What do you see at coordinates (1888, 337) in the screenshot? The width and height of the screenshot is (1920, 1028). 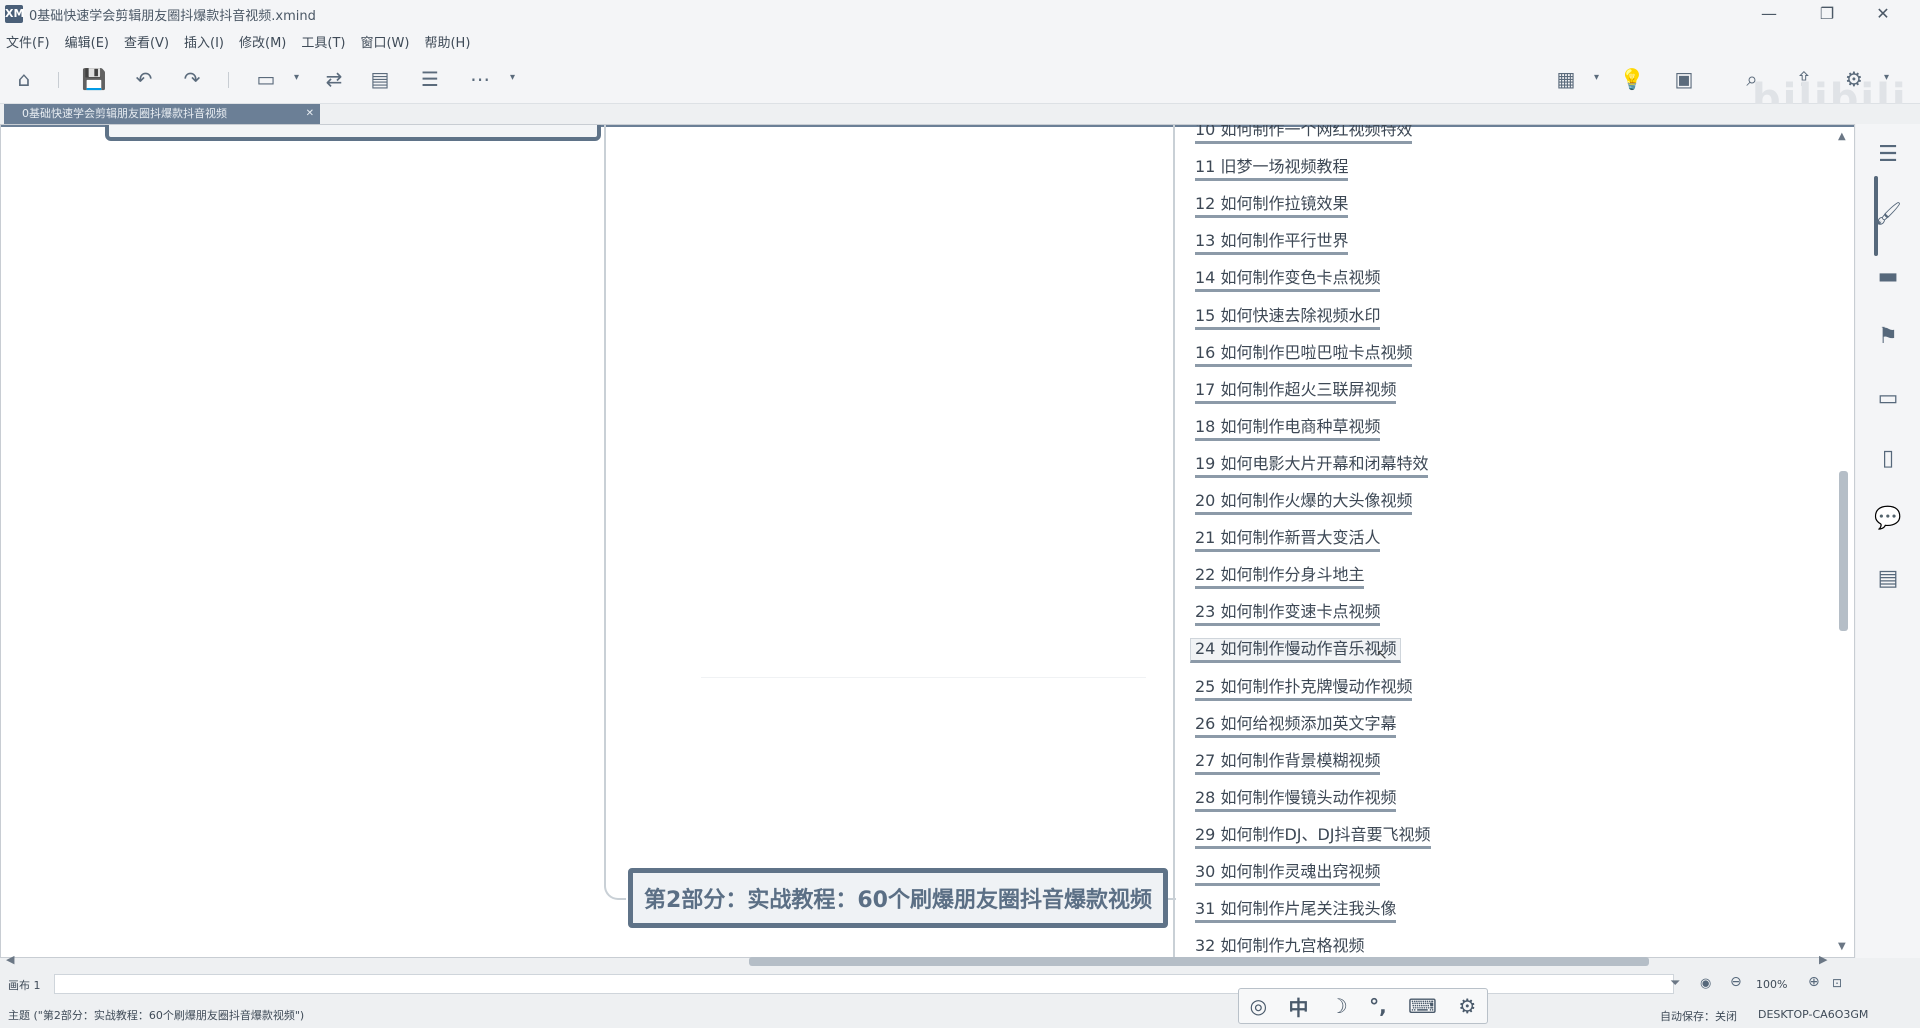 I see `marker-icon: ⚑` at bounding box center [1888, 337].